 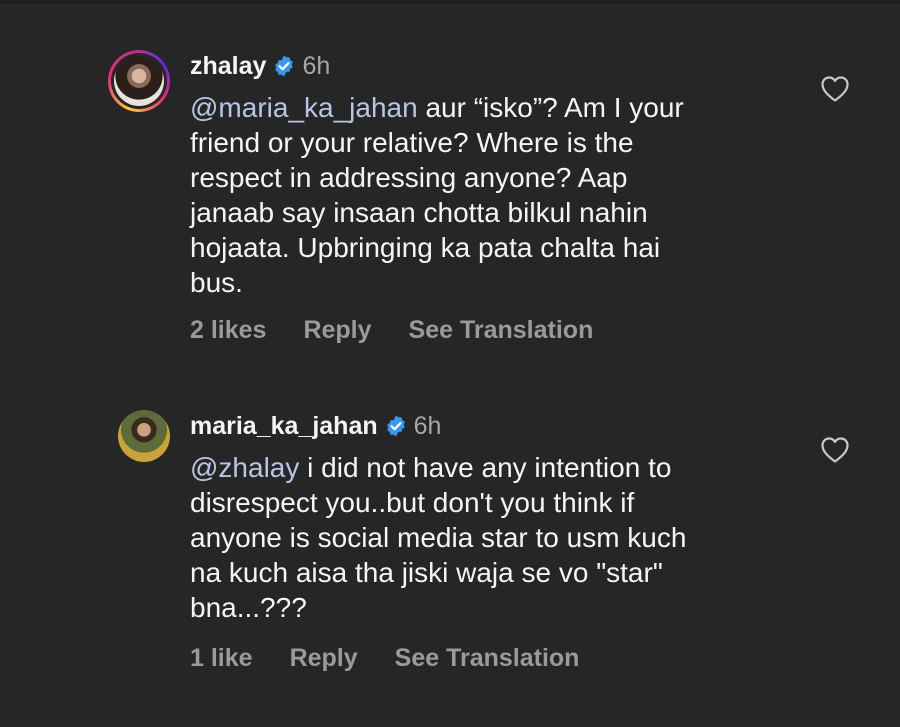 I want to click on comment-actions: 2 likes Reply See Translation, so click(x=391, y=330).